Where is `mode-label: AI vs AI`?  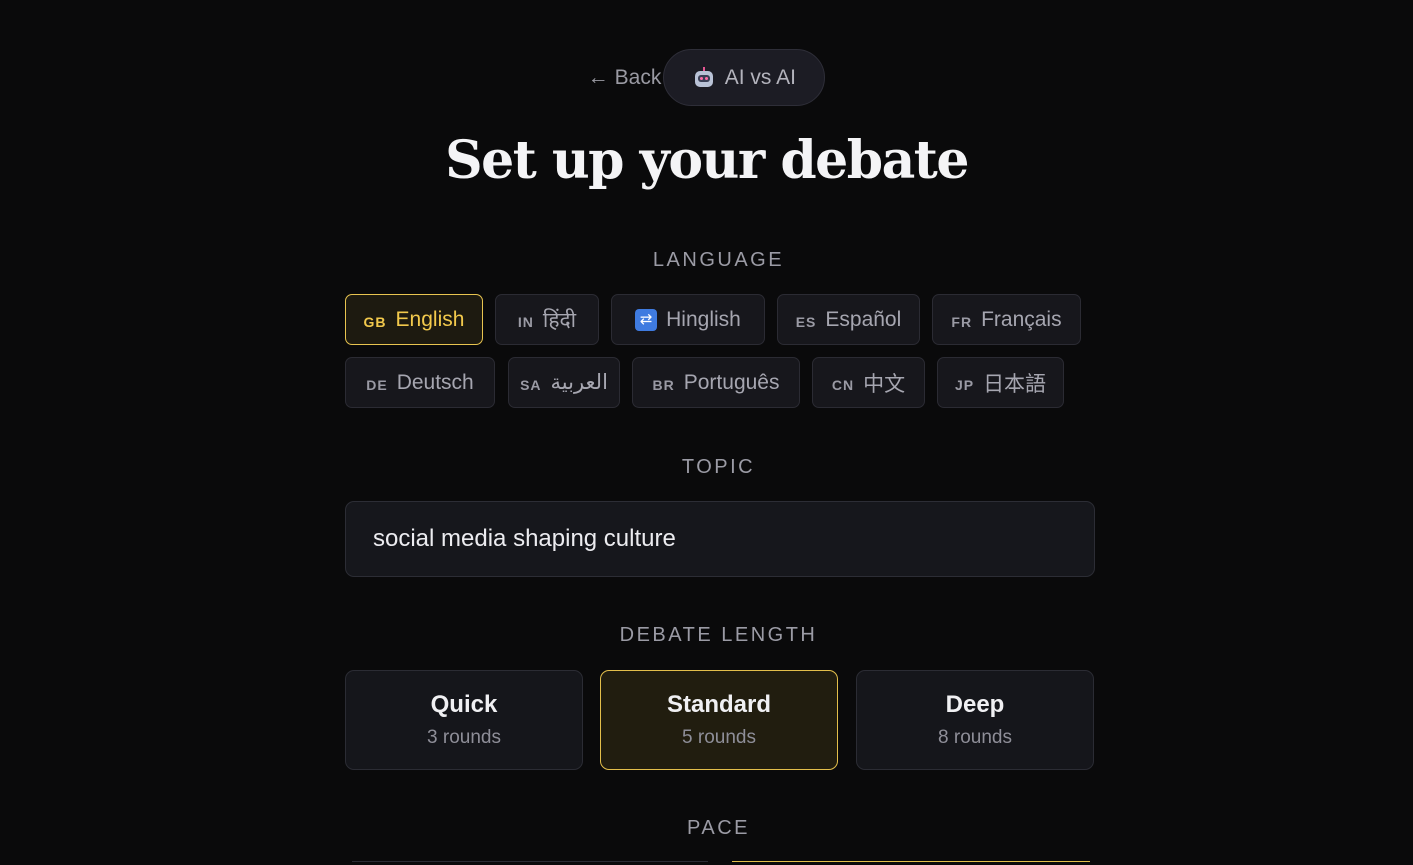
mode-label: AI vs AI is located at coordinates (760, 77).